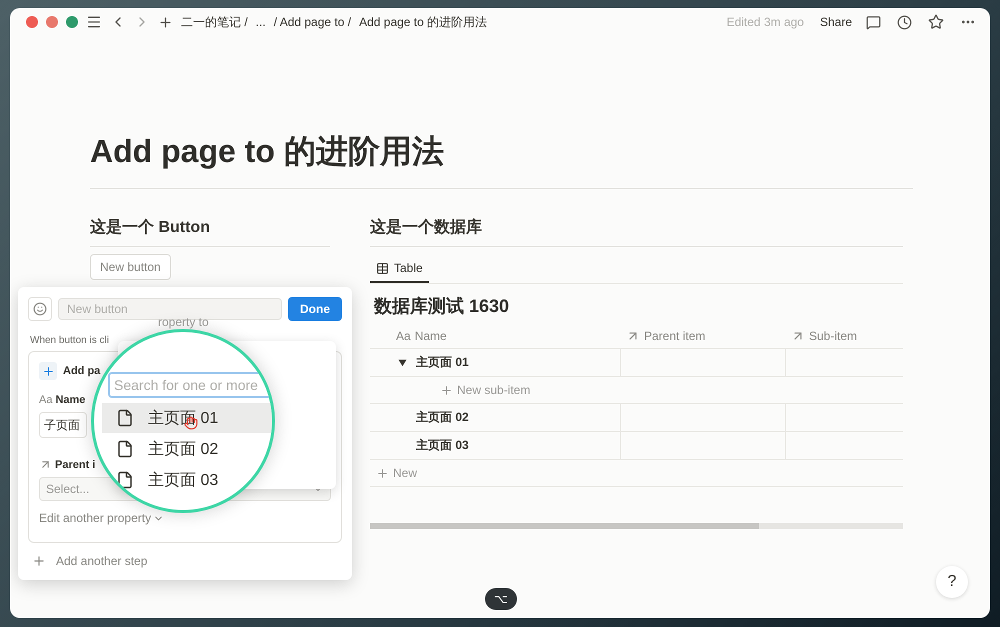 This screenshot has height=627, width=1000. What do you see at coordinates (399, 270) in the screenshot?
I see `view-tab: Table` at bounding box center [399, 270].